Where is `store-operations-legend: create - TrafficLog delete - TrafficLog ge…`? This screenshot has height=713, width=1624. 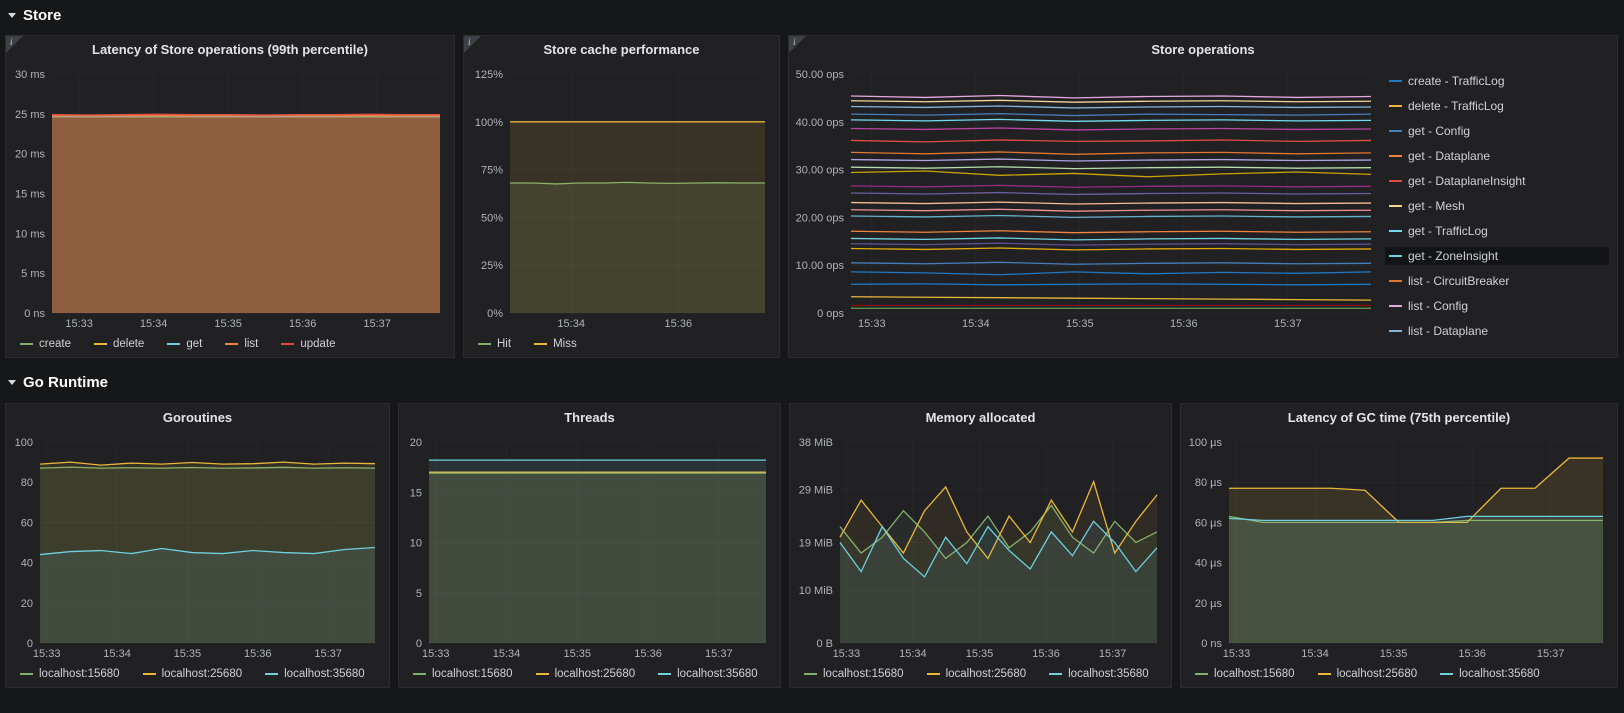
store-operations-legend: create - TrafficLog delete - TrafficLog ge… is located at coordinates (1497, 208).